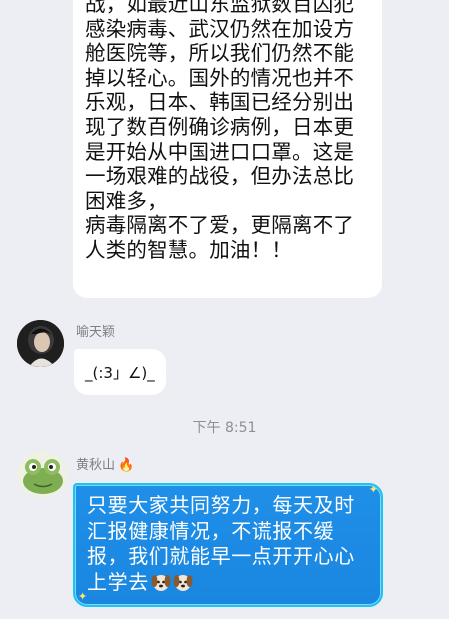 This screenshot has width=449, height=619. What do you see at coordinates (118, 581) in the screenshot?
I see `message-line-text: 上学去` at bounding box center [118, 581].